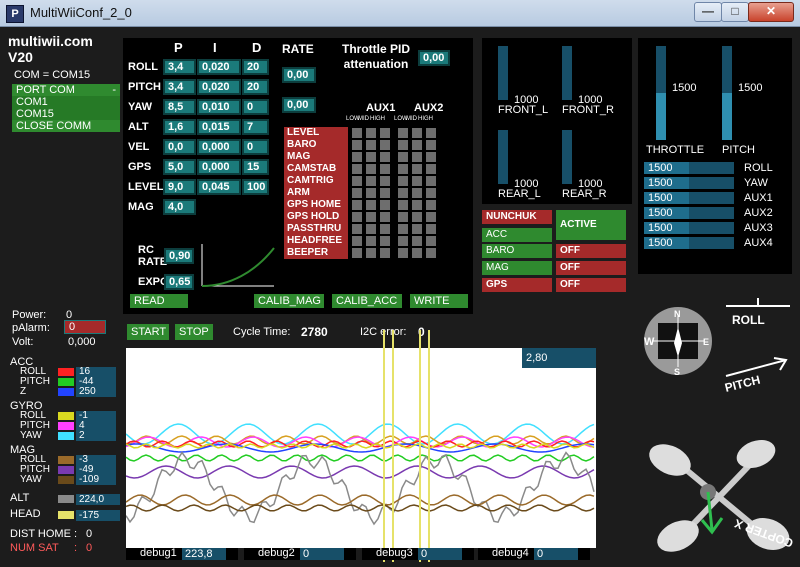  I want to click on read-button: READ, so click(159, 301).